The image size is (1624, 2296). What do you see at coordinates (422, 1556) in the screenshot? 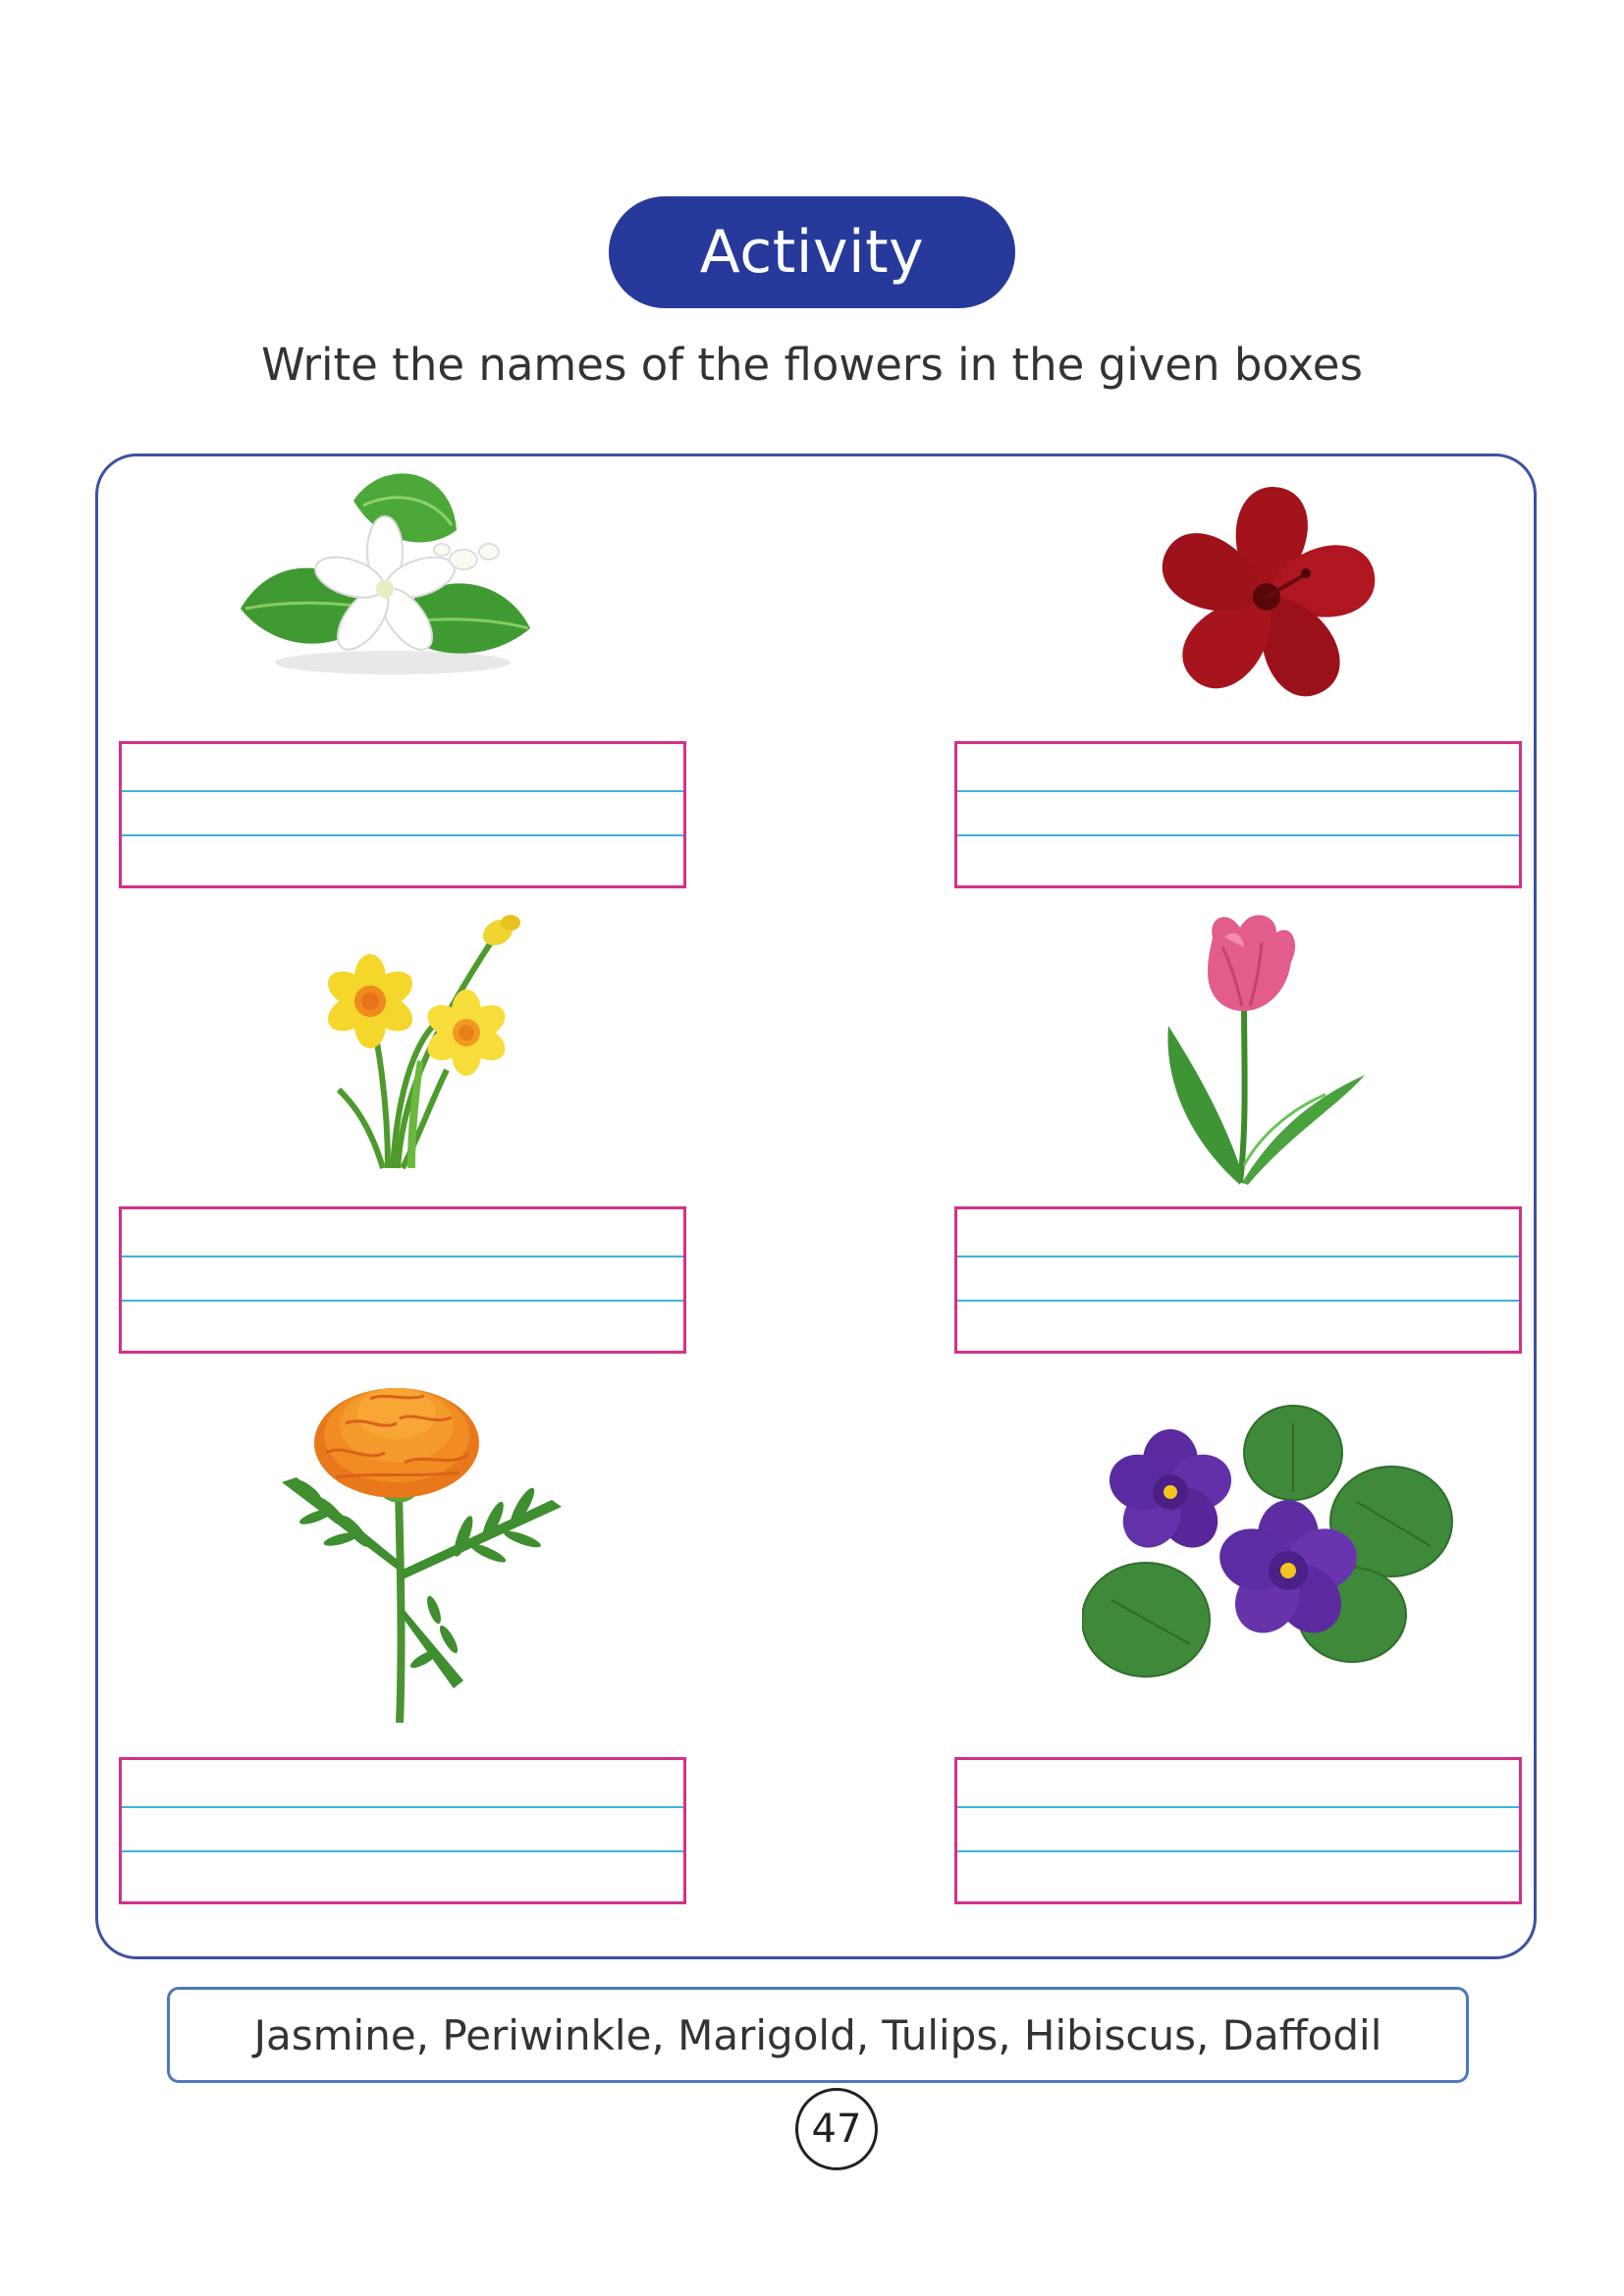
I see `marigold-icon` at bounding box center [422, 1556].